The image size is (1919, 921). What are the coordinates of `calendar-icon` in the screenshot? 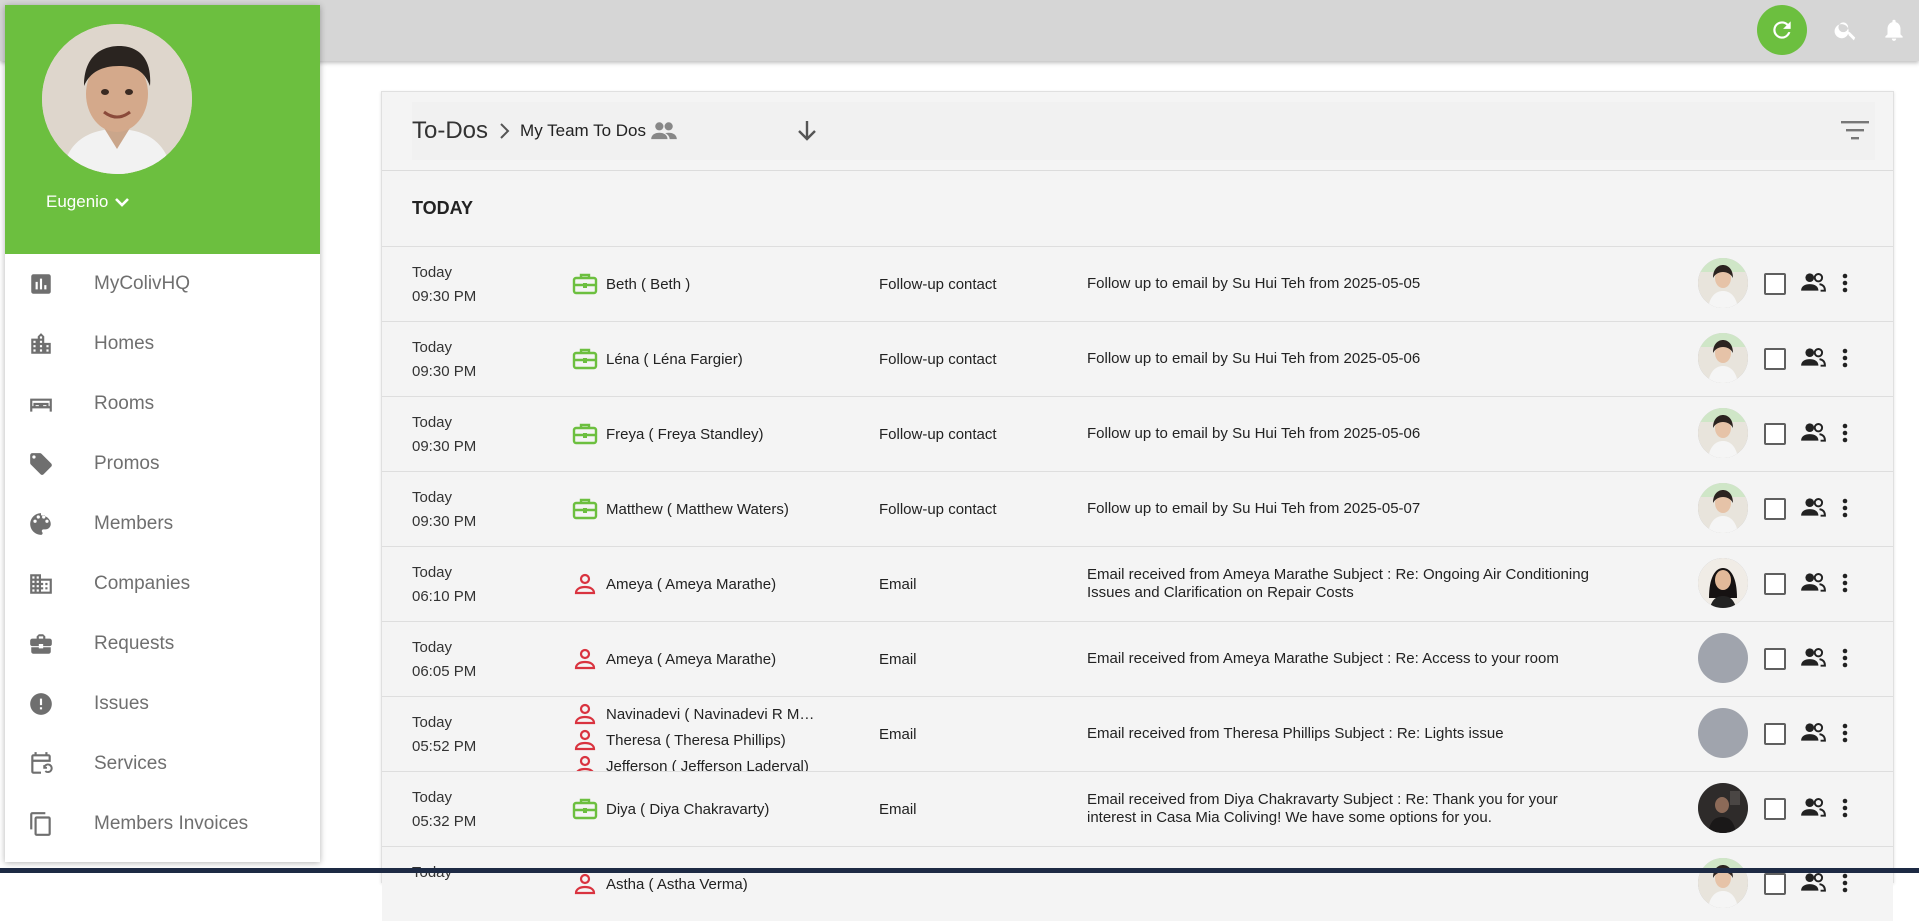 It's located at (41, 764).